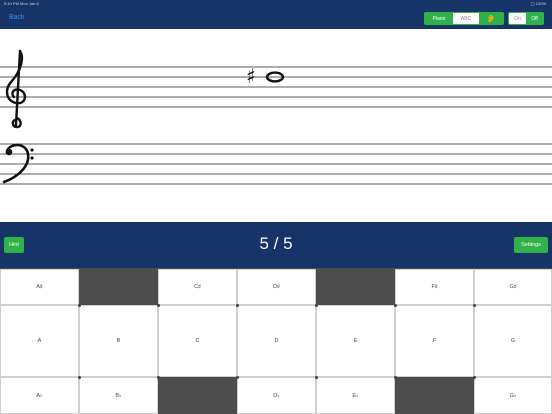 This screenshot has width=552, height=414. Describe the element at coordinates (14, 245) in the screenshot. I see `hint-button: Hint` at that location.